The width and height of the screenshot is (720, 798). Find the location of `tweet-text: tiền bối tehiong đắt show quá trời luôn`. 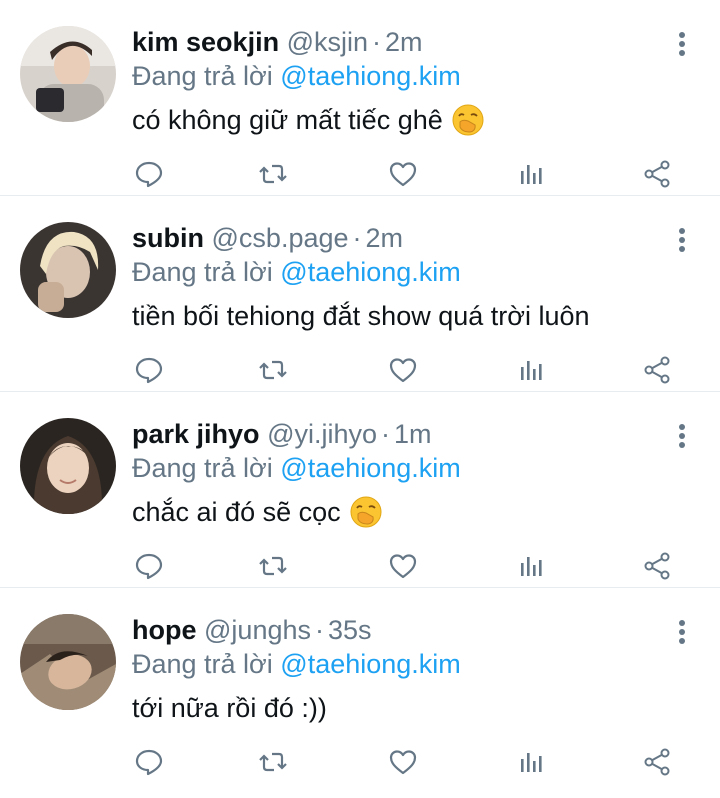

tweet-text: tiền bối tehiong đắt show quá trời luôn is located at coordinates (361, 316).